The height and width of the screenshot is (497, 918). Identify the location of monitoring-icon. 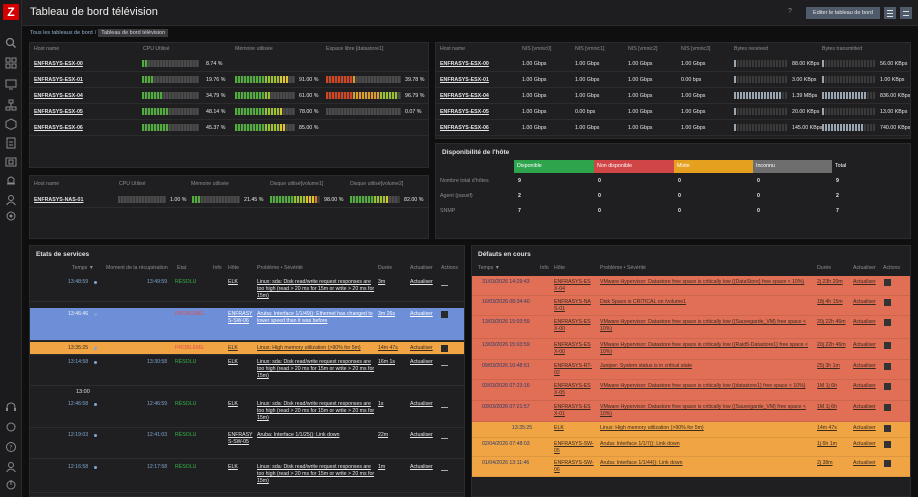
(11, 84).